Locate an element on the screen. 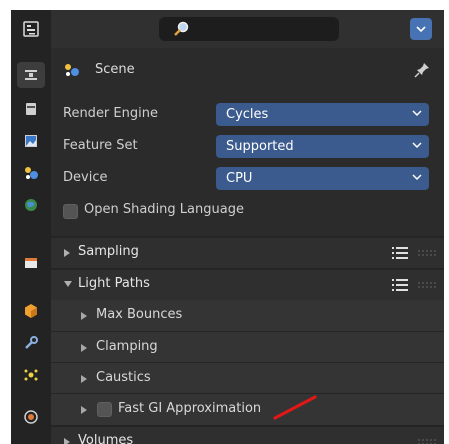 The image size is (449, 444). collection-icon is located at coordinates (31, 263).